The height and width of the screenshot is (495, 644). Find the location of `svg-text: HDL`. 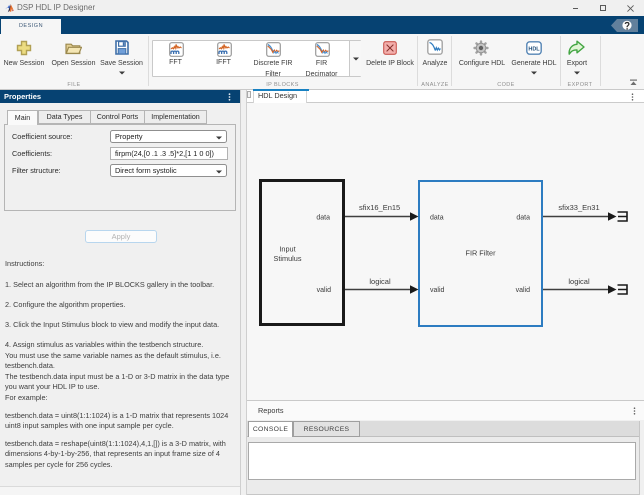

svg-text: HDL is located at coordinates (534, 50).